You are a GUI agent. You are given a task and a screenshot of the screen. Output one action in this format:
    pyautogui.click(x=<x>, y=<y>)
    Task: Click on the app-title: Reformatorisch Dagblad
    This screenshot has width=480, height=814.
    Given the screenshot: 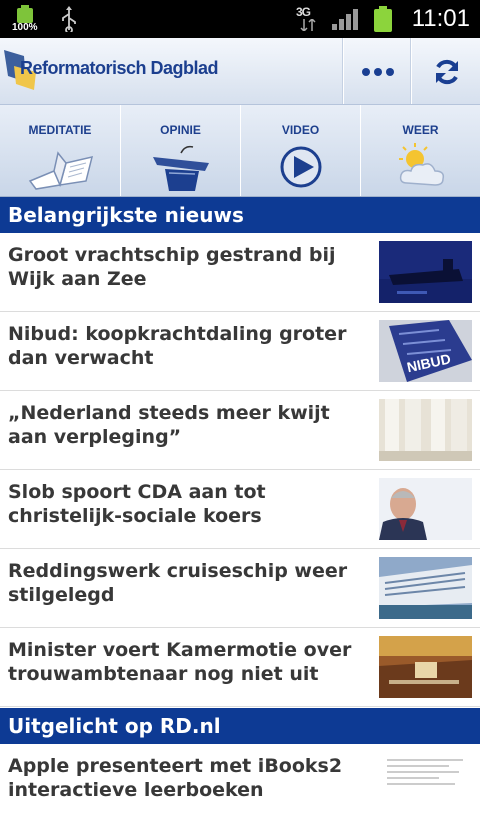 What is the action you would take?
    pyautogui.click(x=119, y=68)
    